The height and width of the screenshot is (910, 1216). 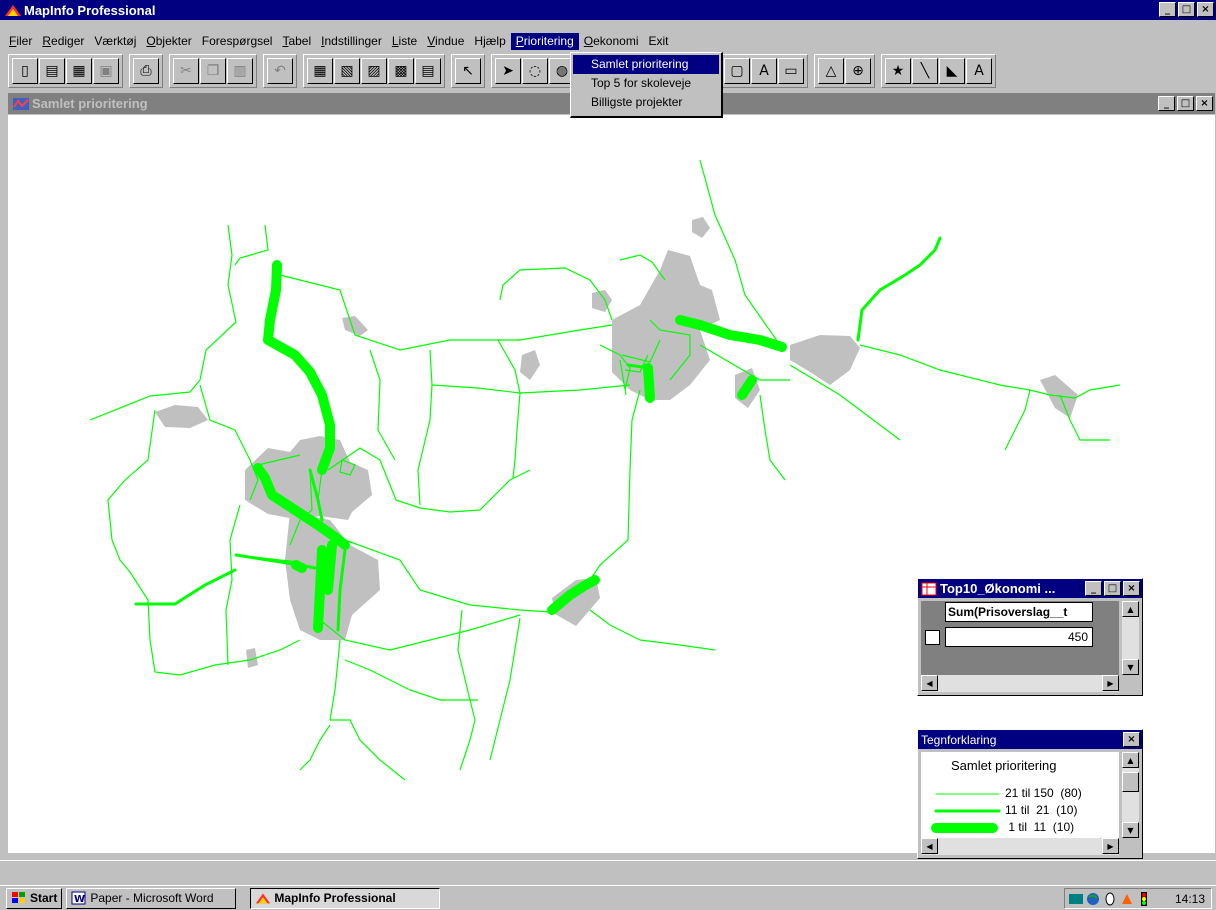 What do you see at coordinates (1130, 795) in the screenshot?
I see `legend-vertical-scrollbar: ▲ ▼` at bounding box center [1130, 795].